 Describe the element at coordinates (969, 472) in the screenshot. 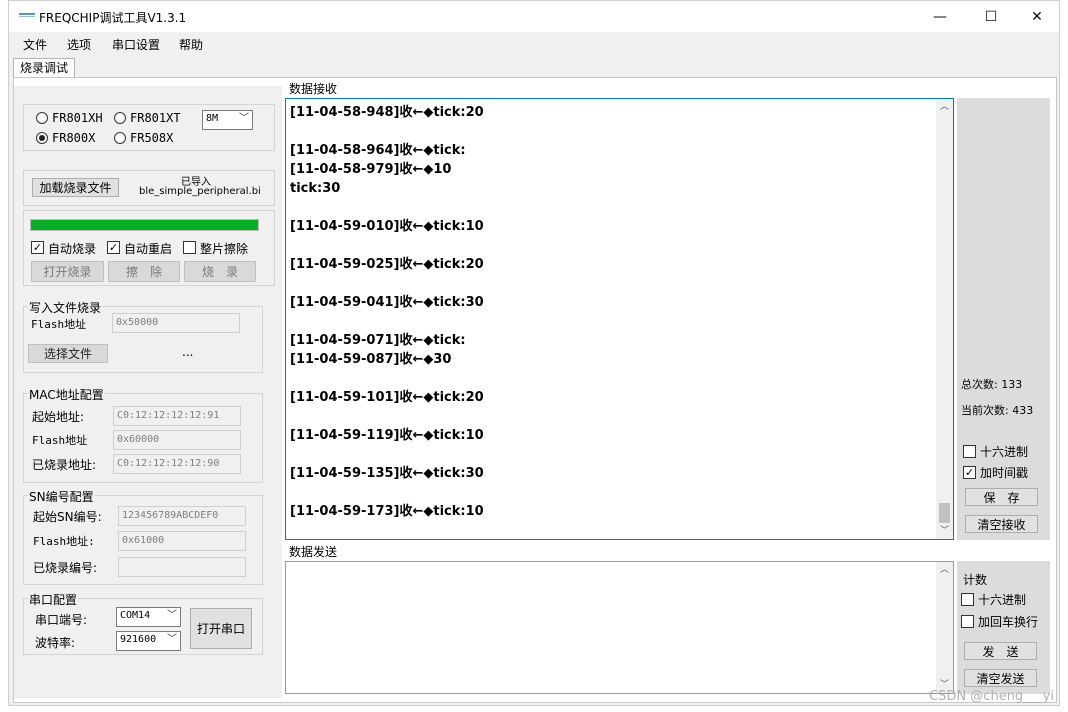

I see `timestamp-checkbox: ✓` at that location.